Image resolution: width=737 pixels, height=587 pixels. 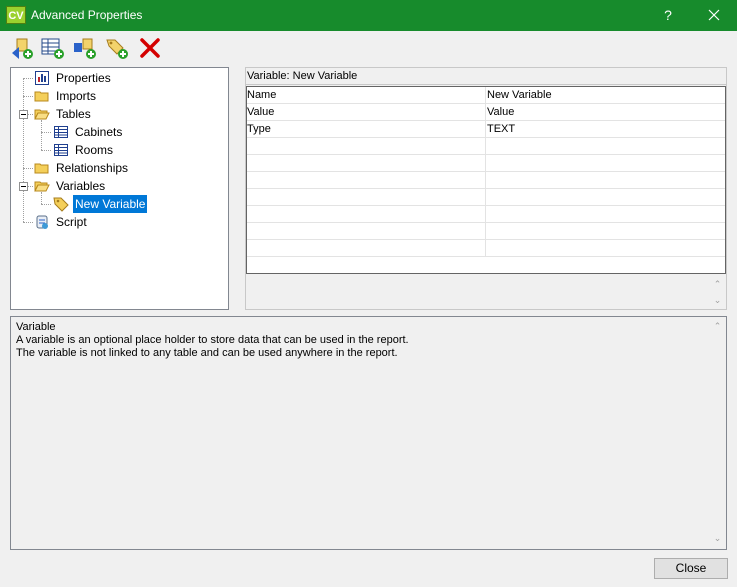 What do you see at coordinates (366, 95) in the screenshot?
I see `property-name-cell: Name` at bounding box center [366, 95].